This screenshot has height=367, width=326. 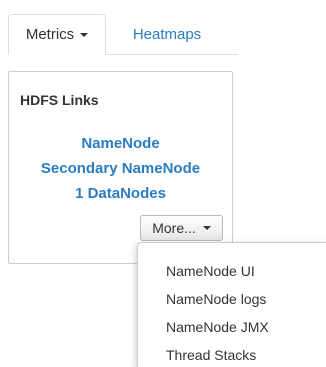 What do you see at coordinates (216, 299) in the screenshot?
I see `menu-item-namenode-logs: NameNode logs` at bounding box center [216, 299].